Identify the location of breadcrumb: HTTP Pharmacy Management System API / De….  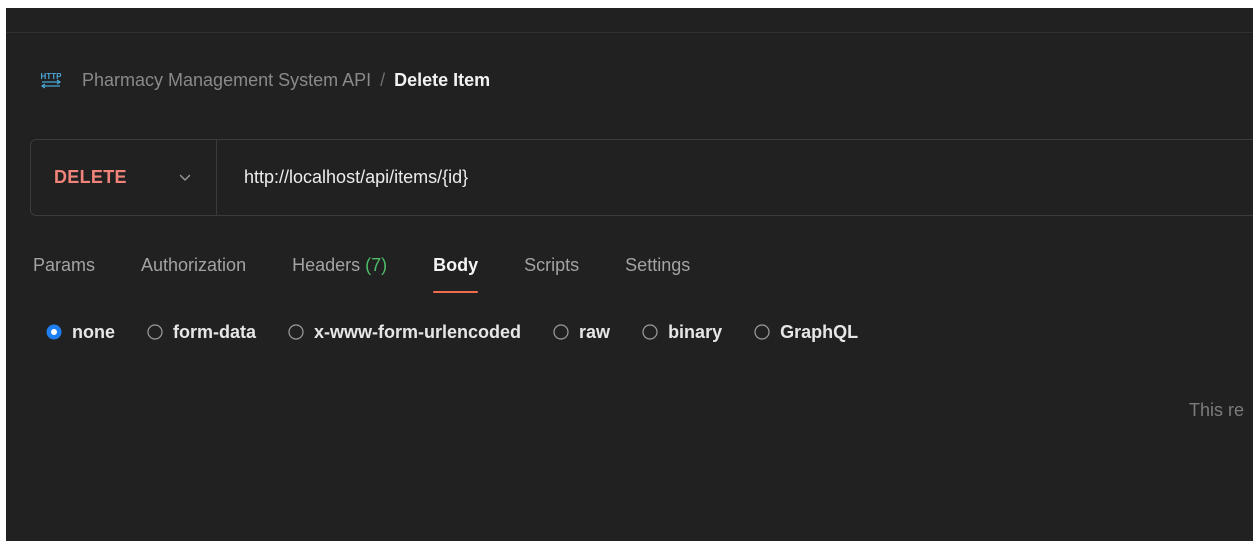
(265, 80).